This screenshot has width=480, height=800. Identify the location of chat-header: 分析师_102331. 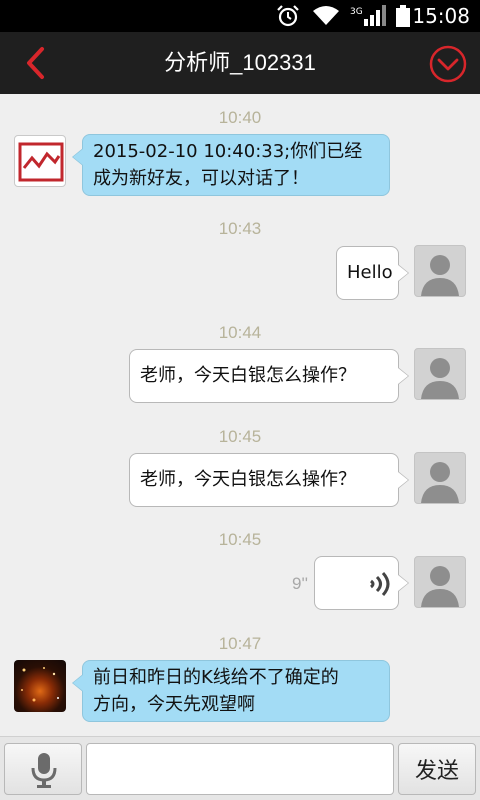
(240, 63).